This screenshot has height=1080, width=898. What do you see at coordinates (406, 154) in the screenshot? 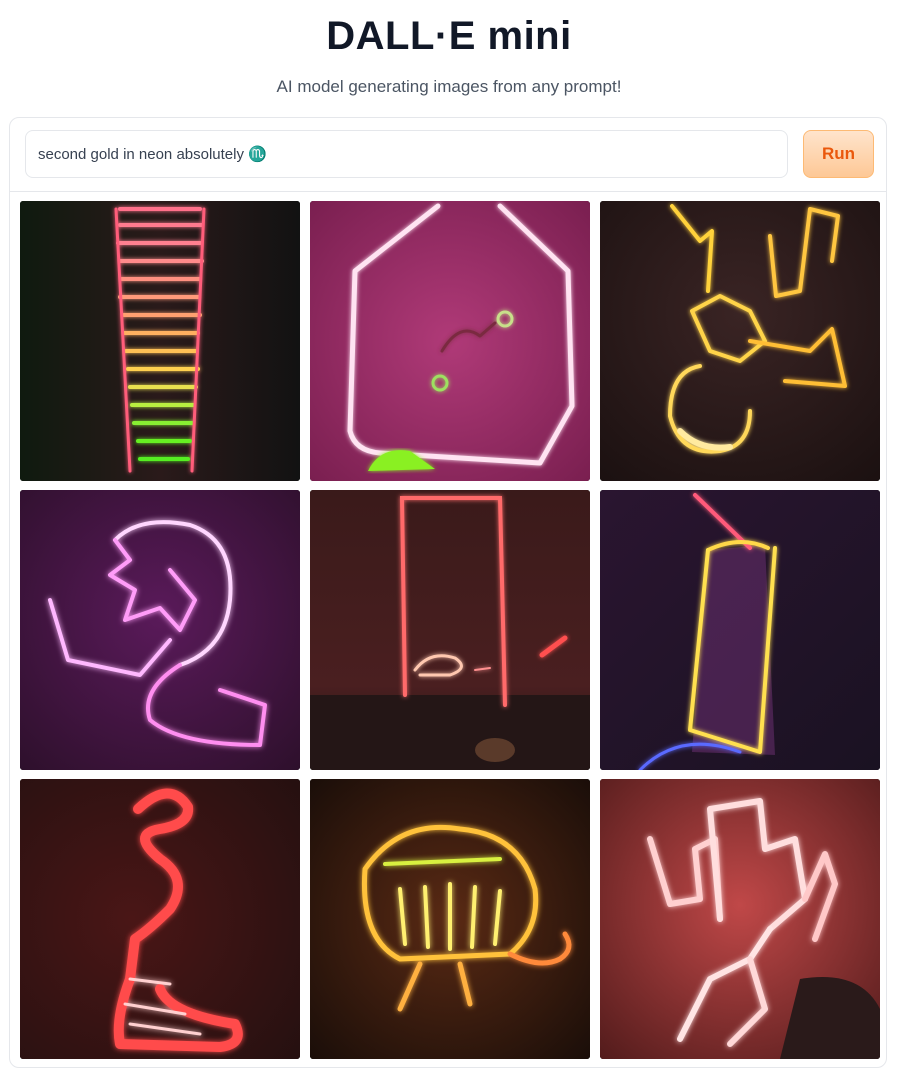
I see `prompt-input` at bounding box center [406, 154].